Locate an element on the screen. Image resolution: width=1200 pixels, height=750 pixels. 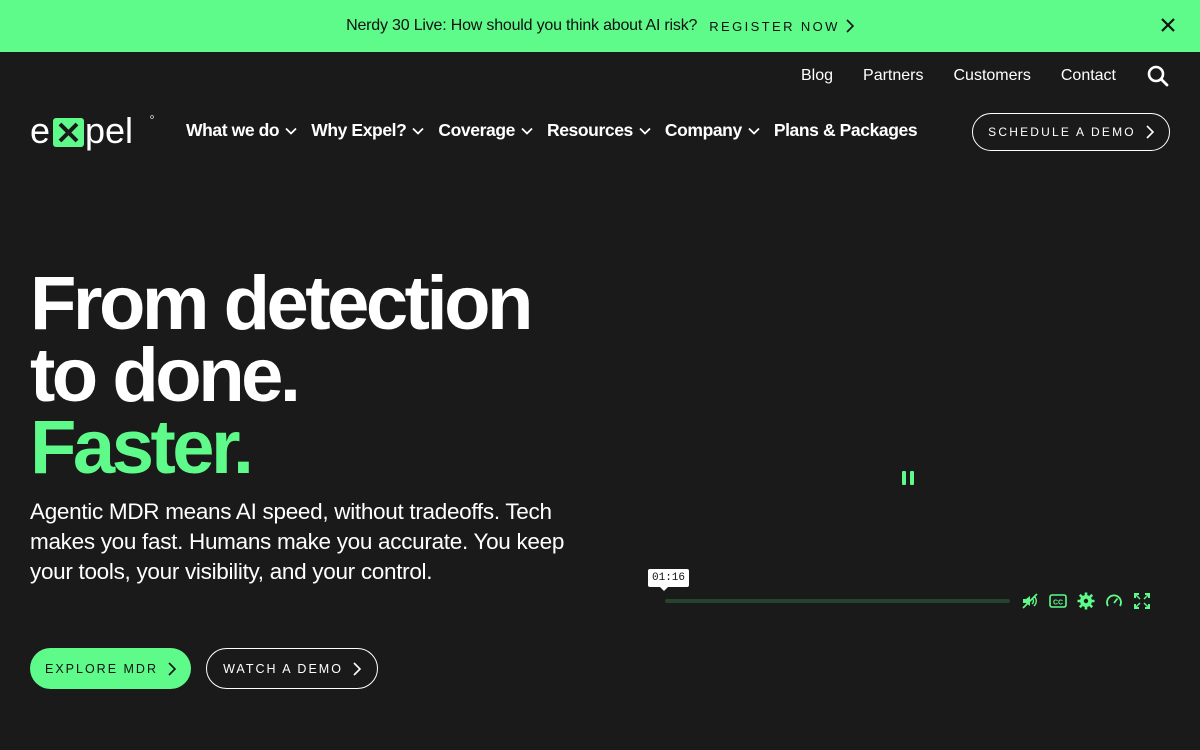
register-now-label: REGISTER NOW is located at coordinates (774, 26).